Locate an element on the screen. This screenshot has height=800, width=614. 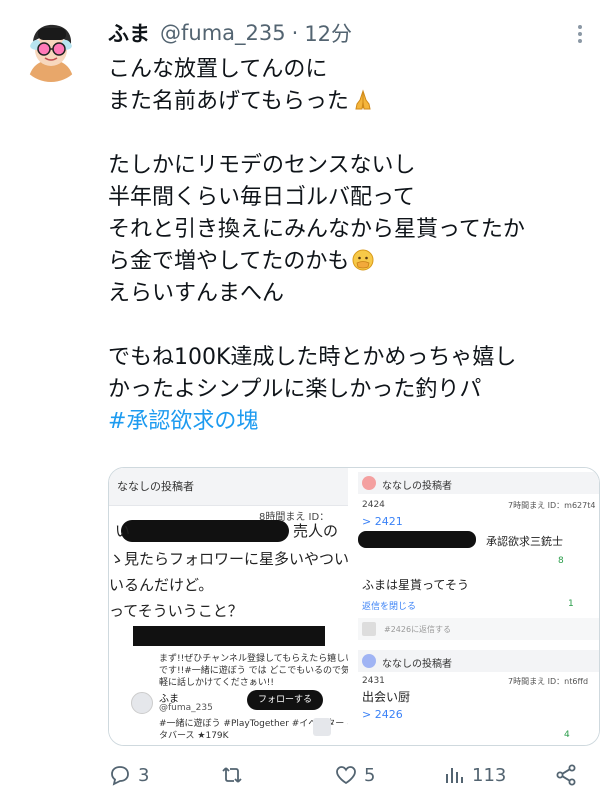
tweet-line: でもね100K達成した時とかめっちゃ嬉し is located at coordinates (312, 357).